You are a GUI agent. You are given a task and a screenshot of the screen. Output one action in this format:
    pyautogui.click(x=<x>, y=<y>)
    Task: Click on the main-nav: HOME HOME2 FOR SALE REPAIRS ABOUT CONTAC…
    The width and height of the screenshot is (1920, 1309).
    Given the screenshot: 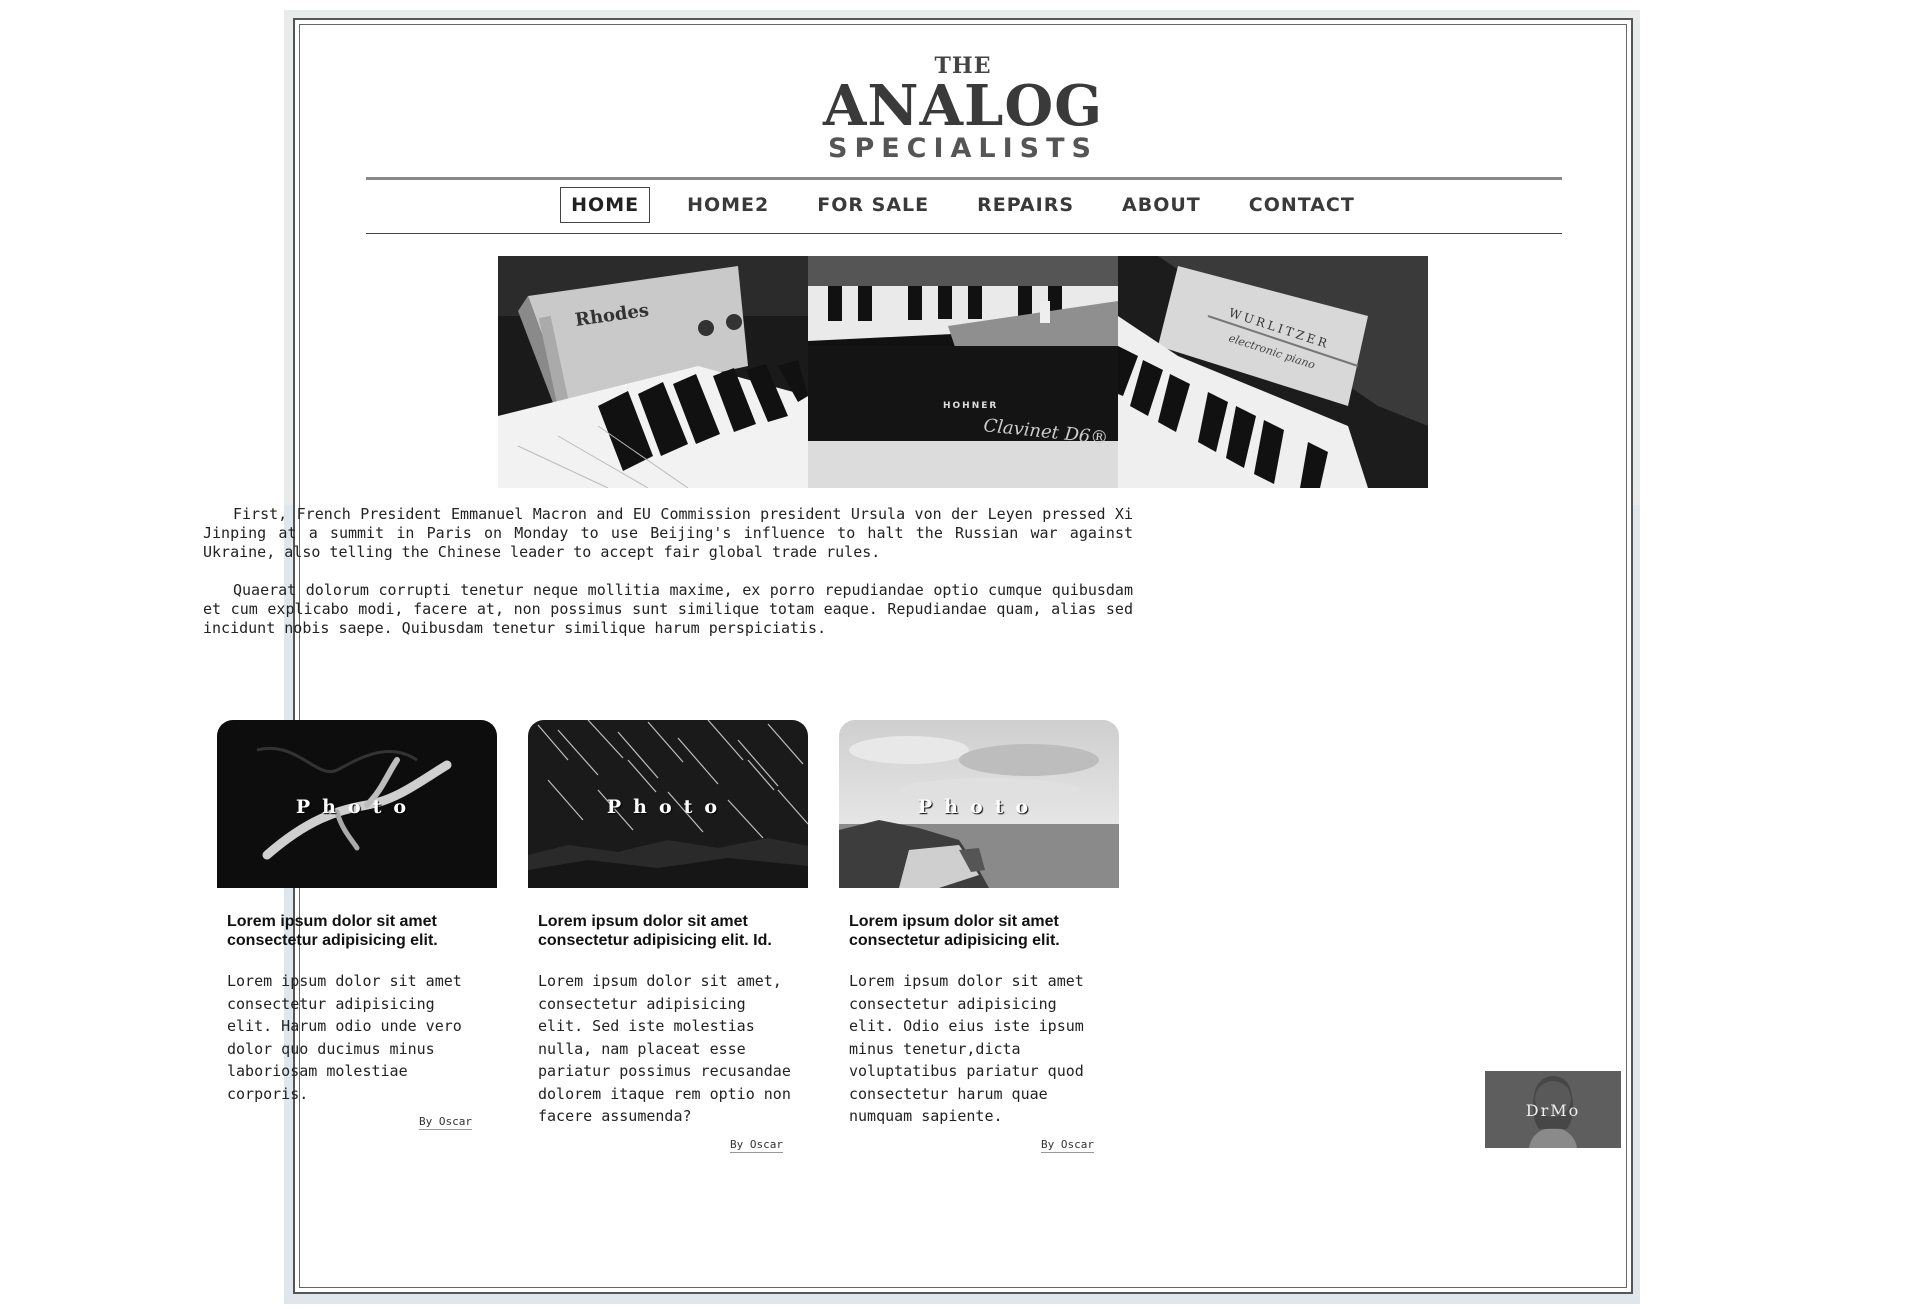 What is the action you would take?
    pyautogui.click(x=963, y=205)
    